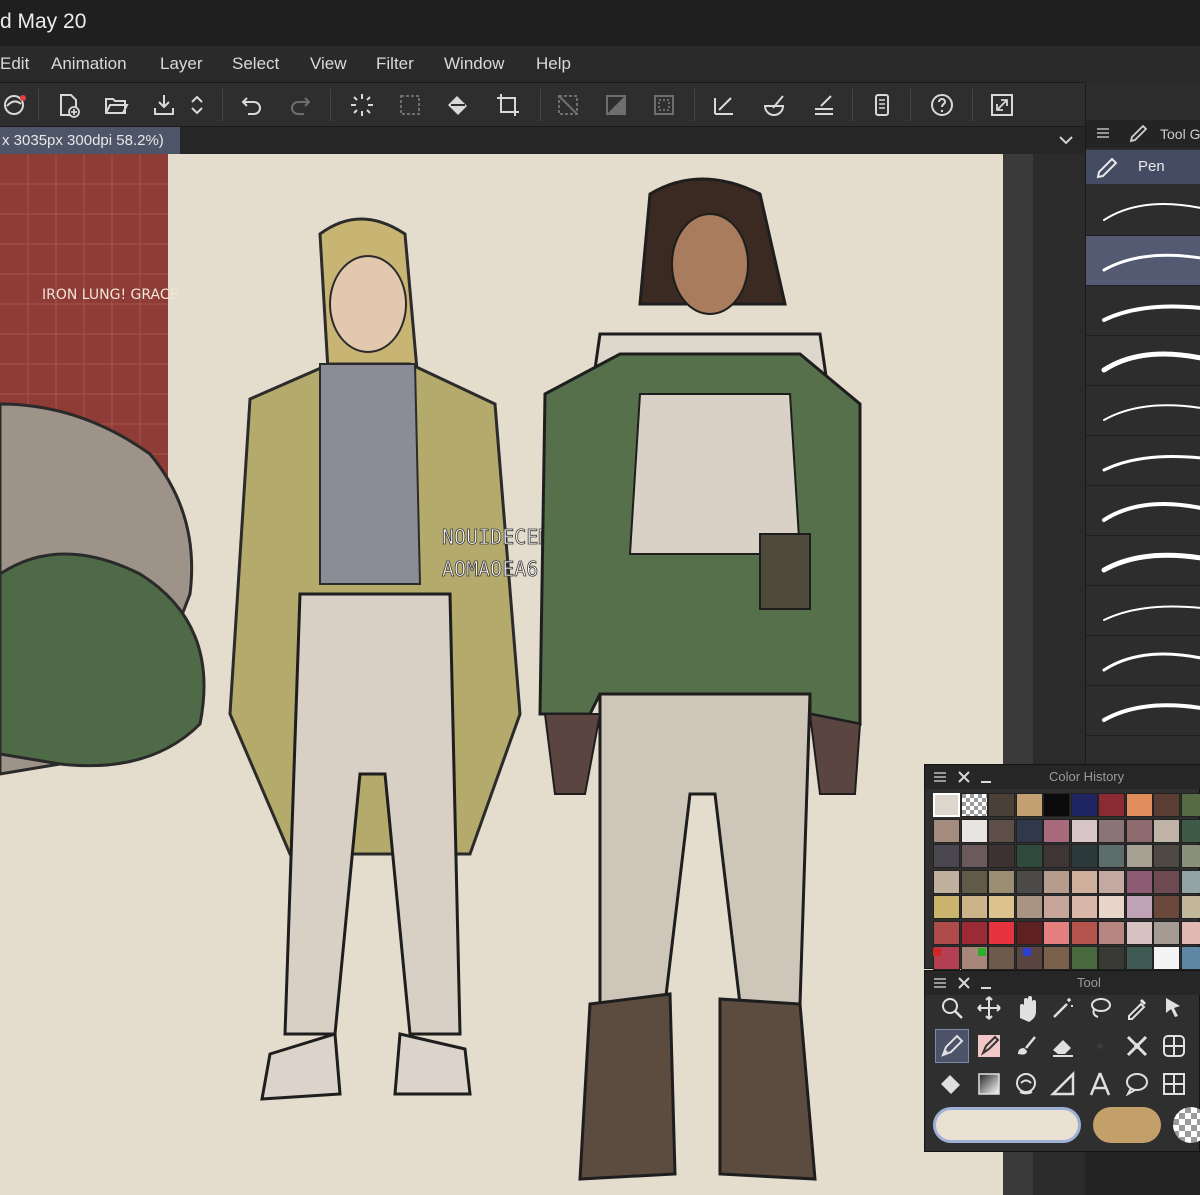  What do you see at coordinates (724, 105) in the screenshot?
I see `ruler-snap-icon` at bounding box center [724, 105].